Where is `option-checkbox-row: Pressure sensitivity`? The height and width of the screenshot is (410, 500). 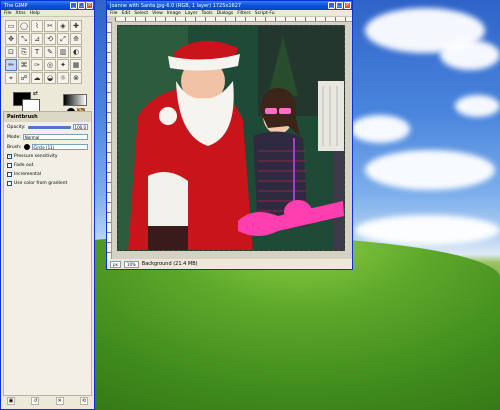
option-checkbox-row: Pressure sensitivity is located at coordinates (47, 156).